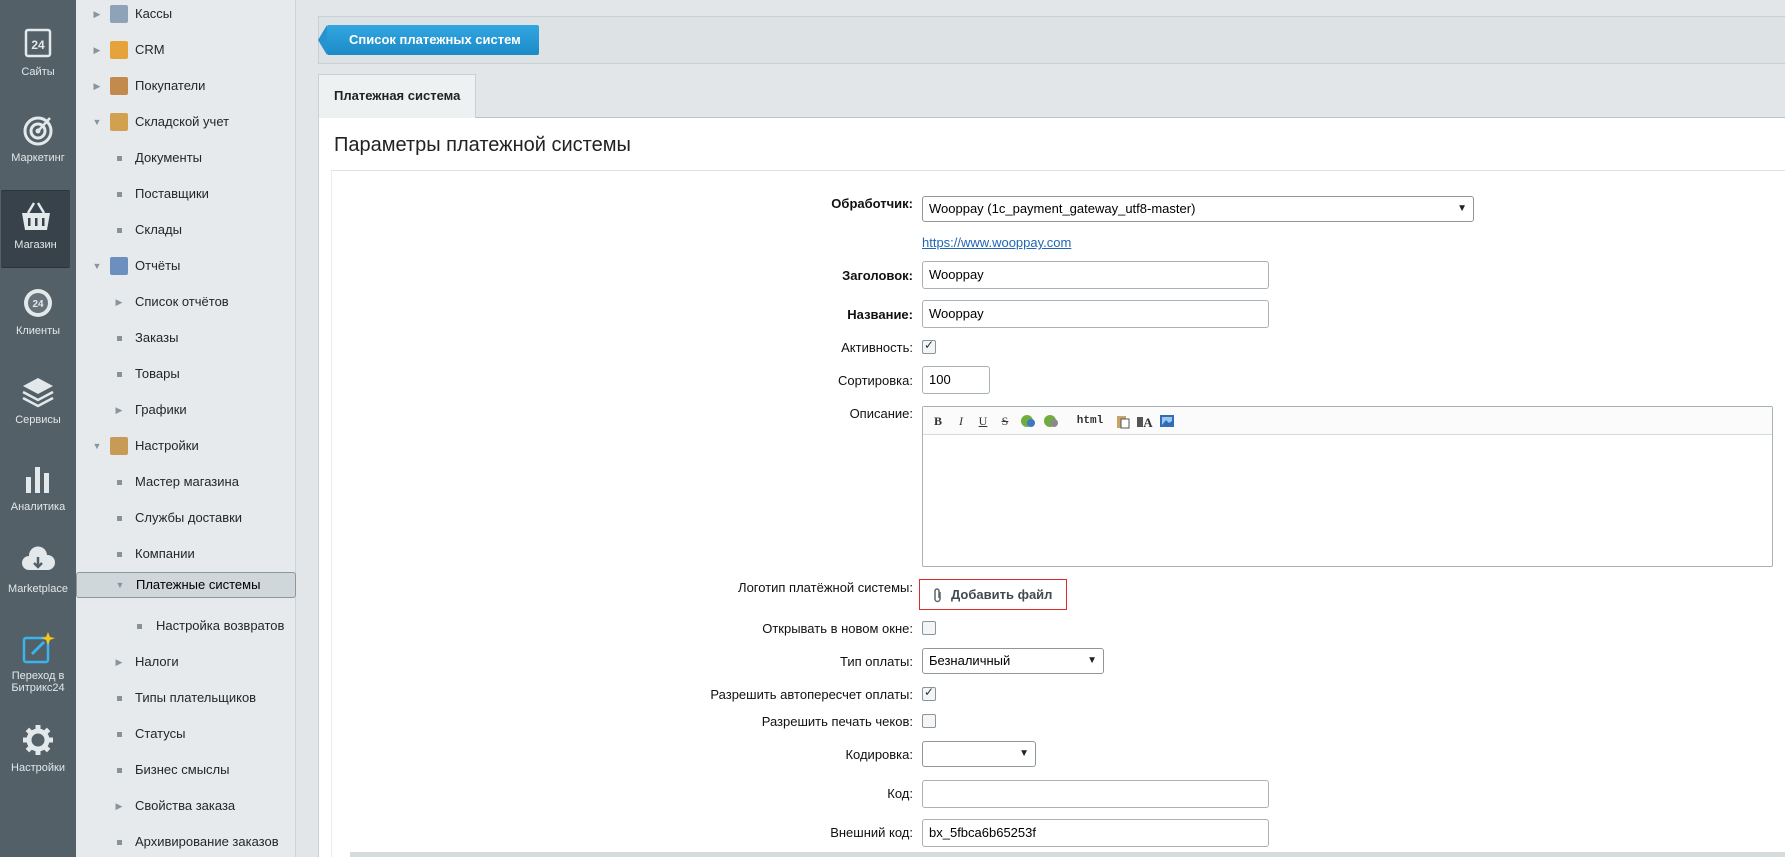 This screenshot has height=857, width=1785. What do you see at coordinates (1005, 421) in the screenshot?
I see `strikethrough-icon: S` at bounding box center [1005, 421].